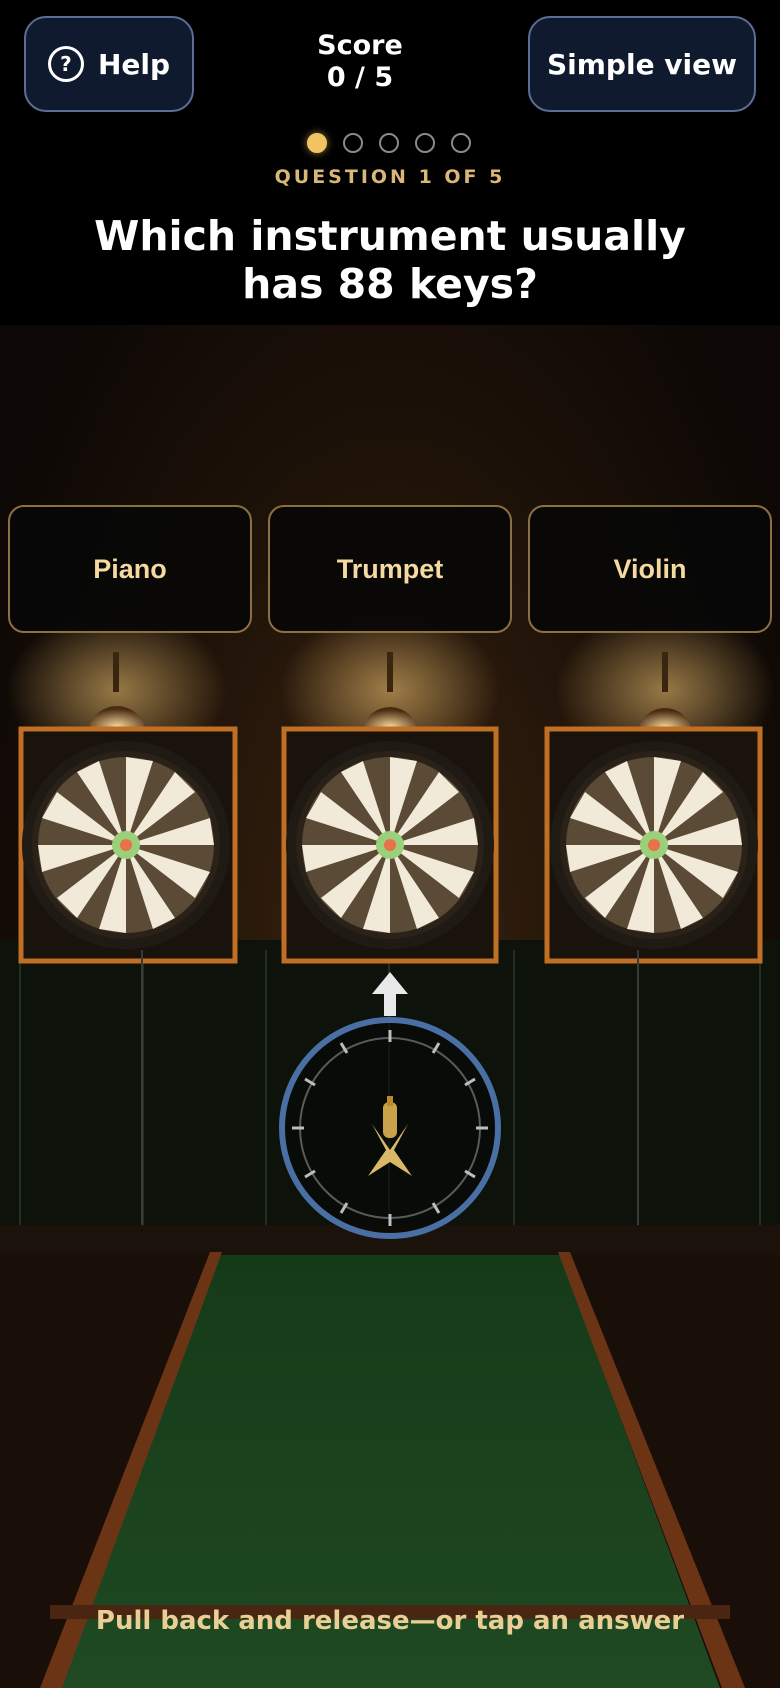  I want to click on help-button: ? Help, so click(109, 64).